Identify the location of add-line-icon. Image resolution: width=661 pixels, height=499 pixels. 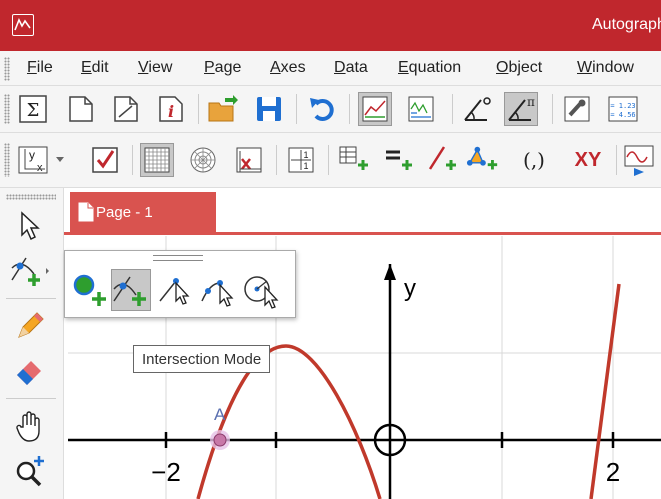
(441, 160).